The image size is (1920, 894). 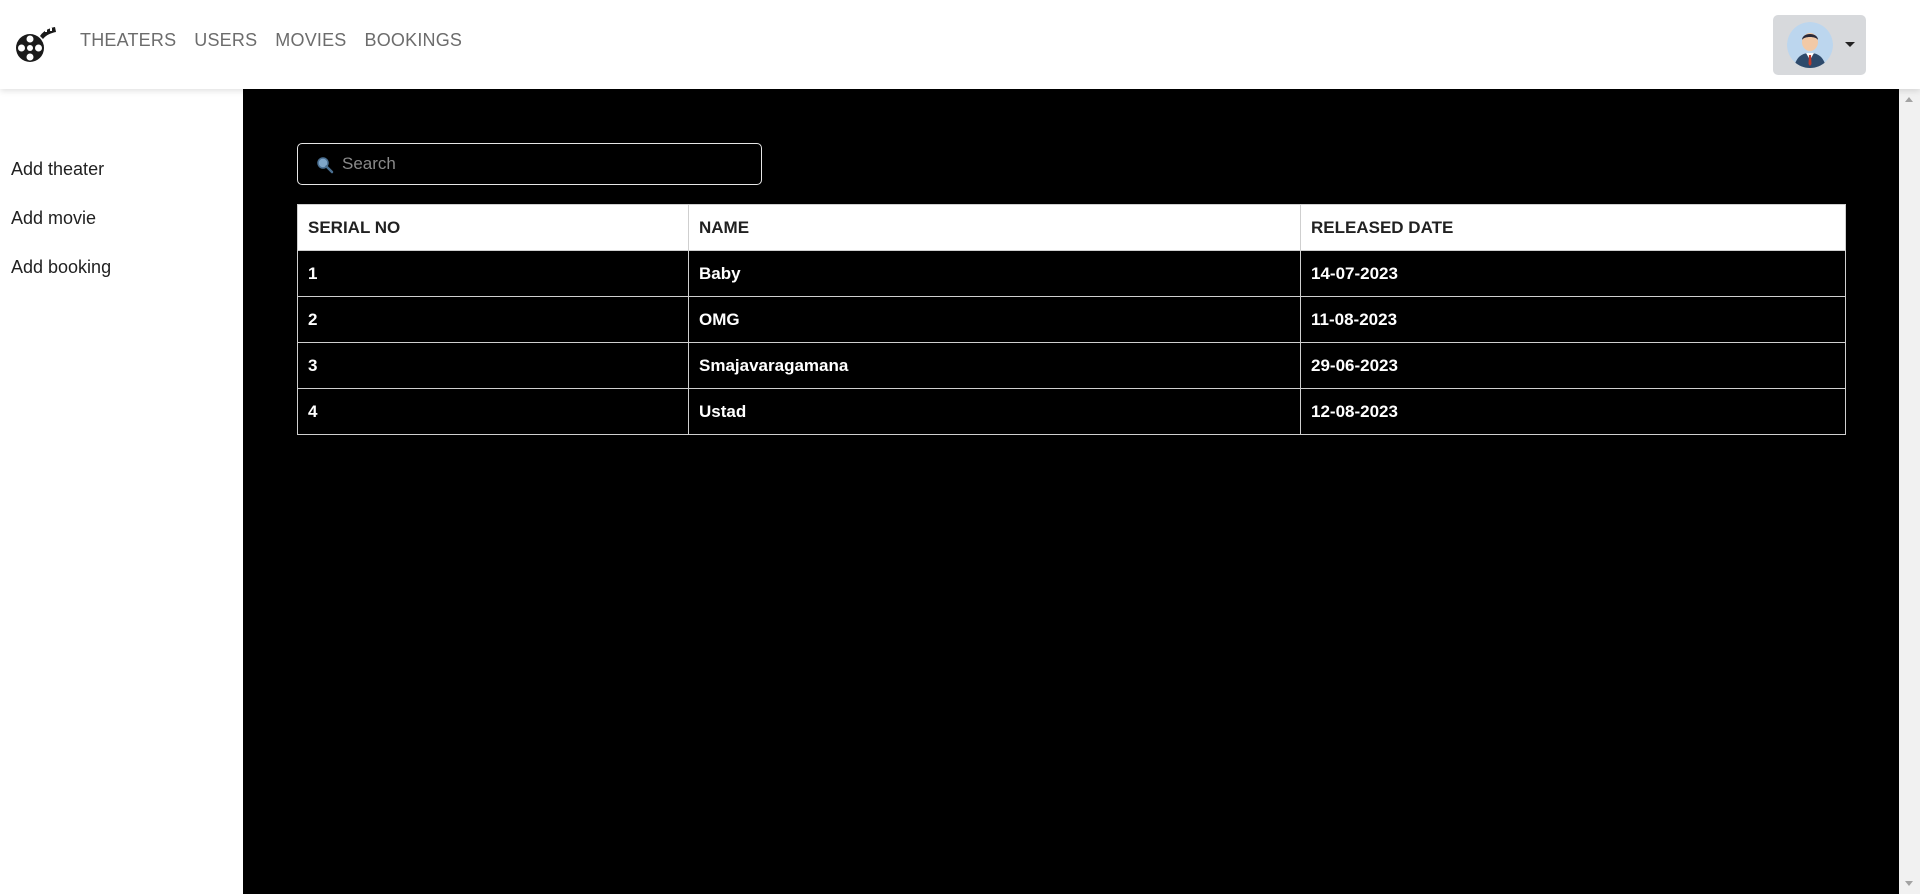 What do you see at coordinates (1573, 227) in the screenshot?
I see `header-released-date: RELEASED DATE` at bounding box center [1573, 227].